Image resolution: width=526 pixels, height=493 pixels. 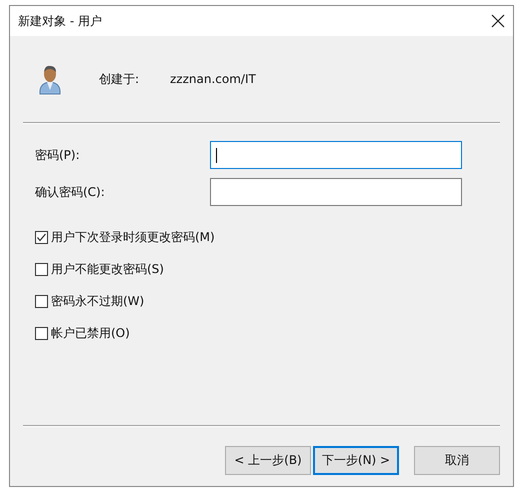 I want to click on user-icon, so click(x=50, y=79).